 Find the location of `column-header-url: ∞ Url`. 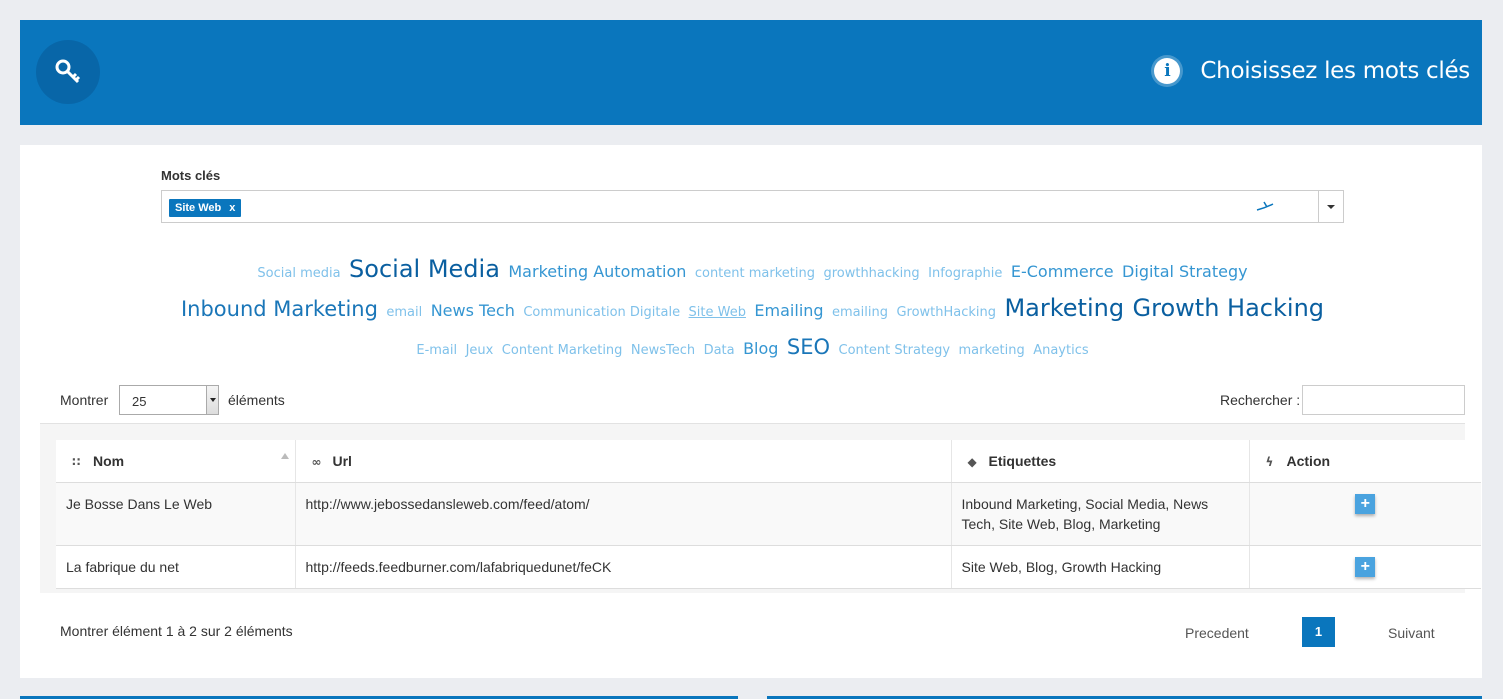

column-header-url: ∞ Url is located at coordinates (623, 461).